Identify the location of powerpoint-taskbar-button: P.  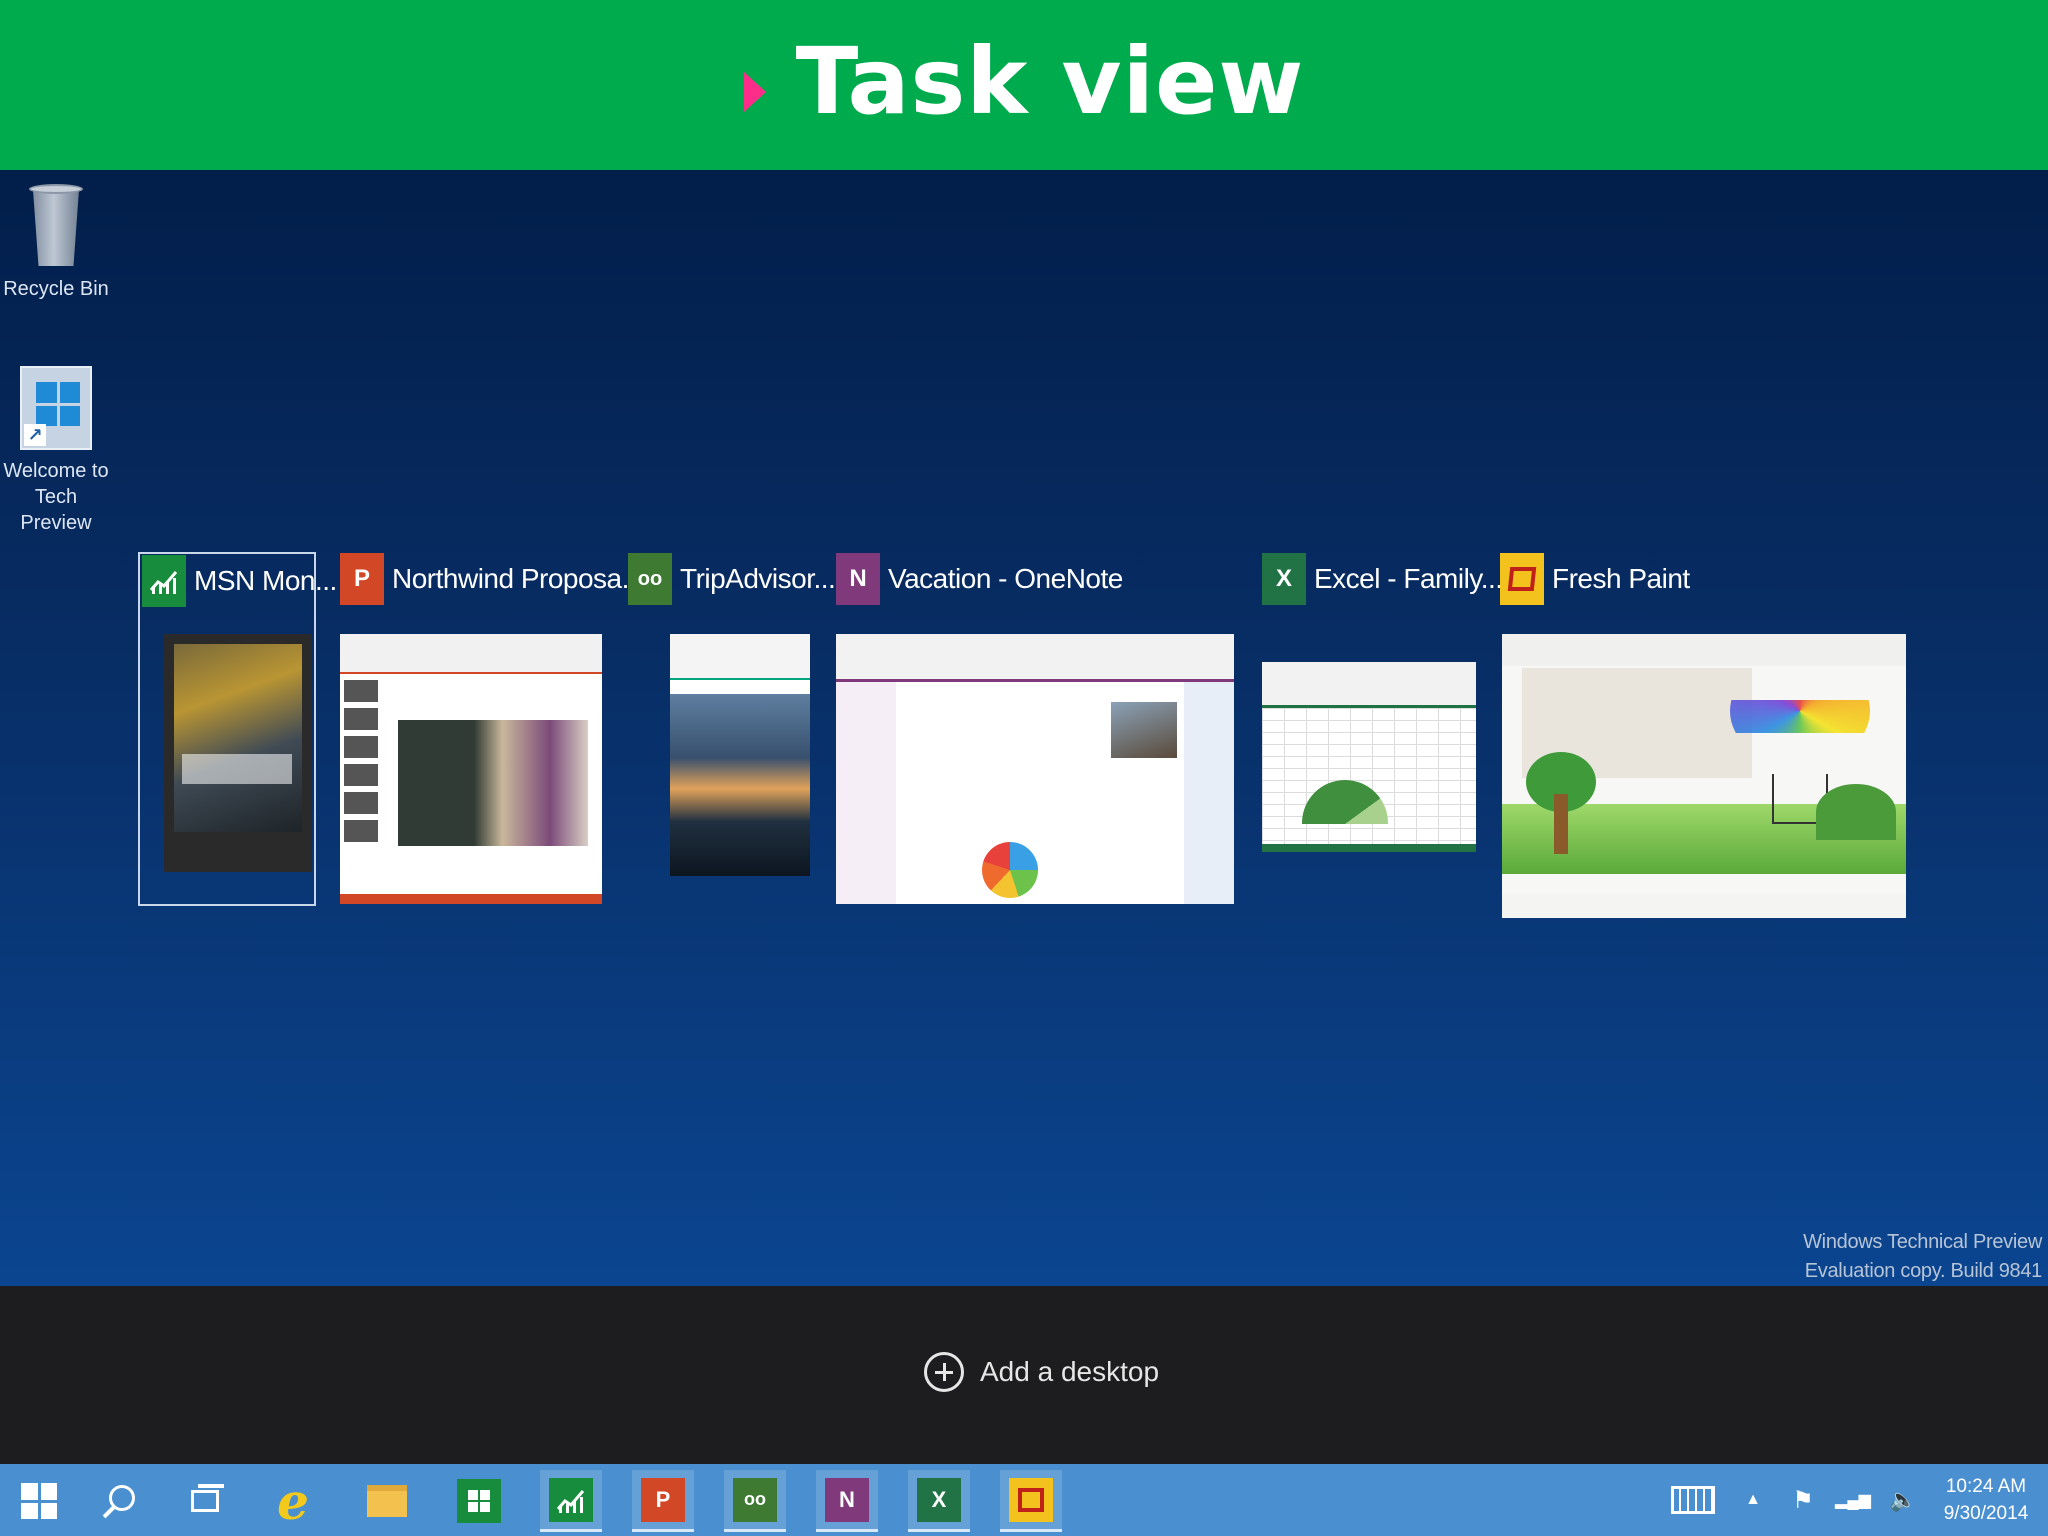
(663, 1501).